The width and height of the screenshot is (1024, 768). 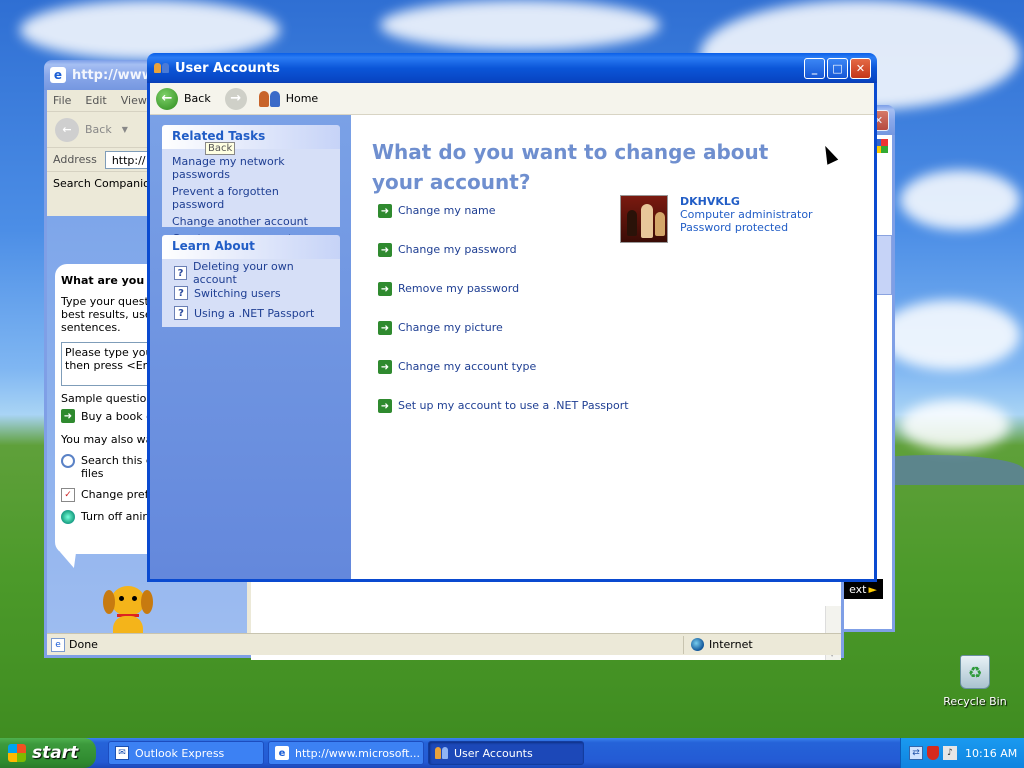 What do you see at coordinates (68, 461) in the screenshot?
I see `search-icon` at bounding box center [68, 461].